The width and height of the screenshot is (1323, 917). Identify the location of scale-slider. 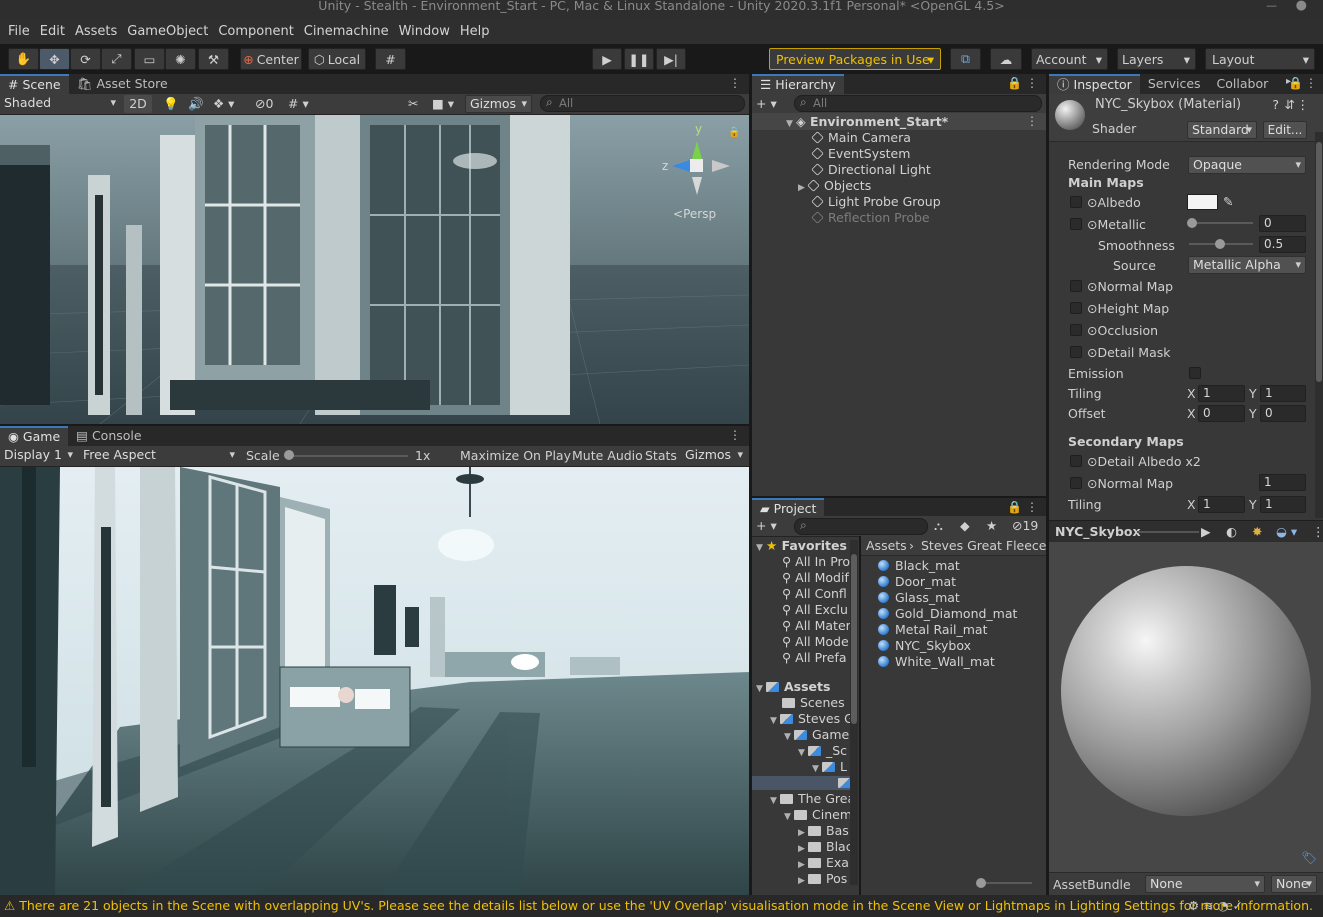
(348, 456).